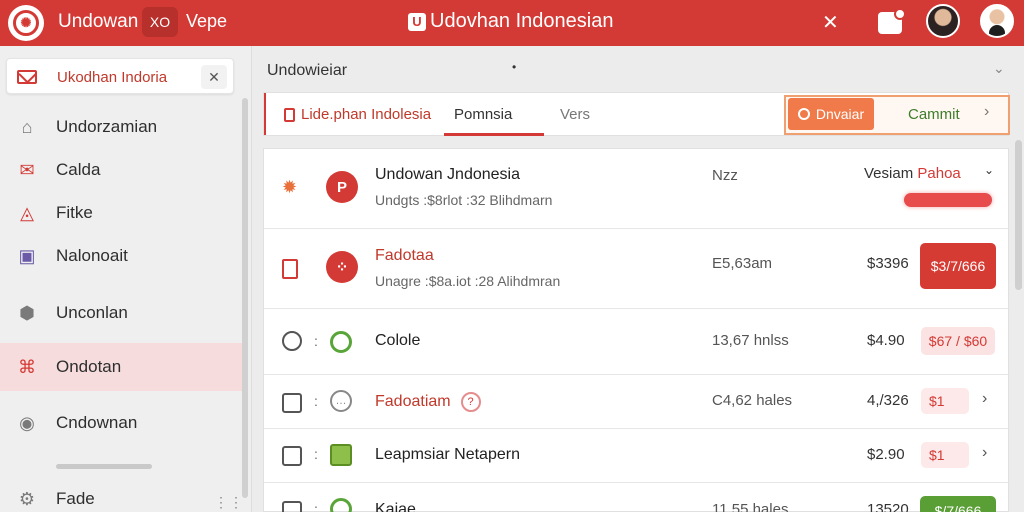 The height and width of the screenshot is (512, 1024). I want to click on version-value: Pahoa, so click(939, 173).